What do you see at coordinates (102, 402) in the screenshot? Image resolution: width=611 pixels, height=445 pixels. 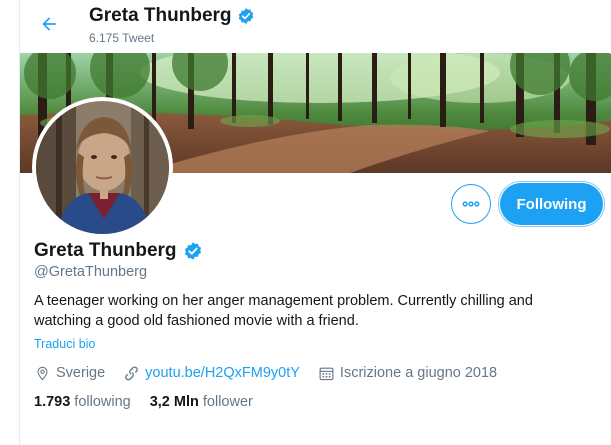 I see `following-label: following` at bounding box center [102, 402].